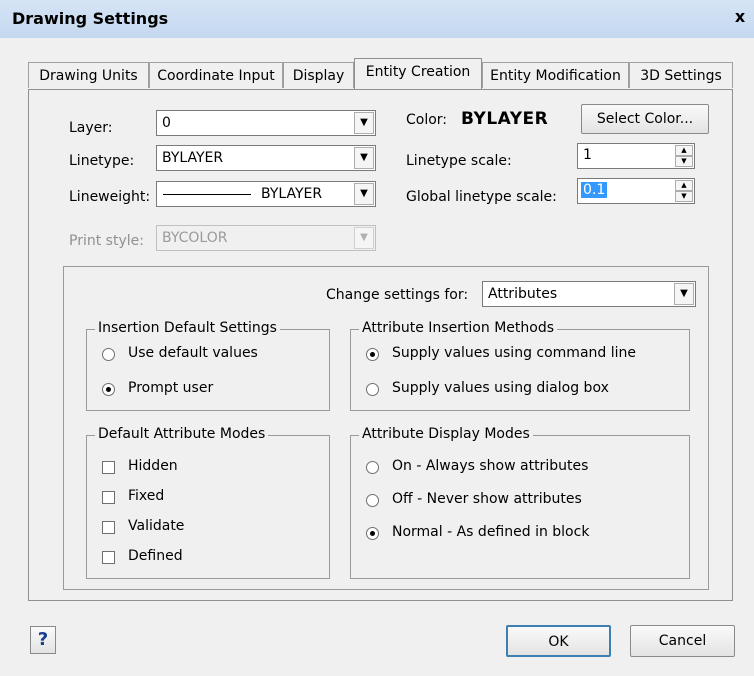  Describe the element at coordinates (458, 328) in the screenshot. I see `attribute-insertion-methods-title: Attribute Insertion Methods` at that location.